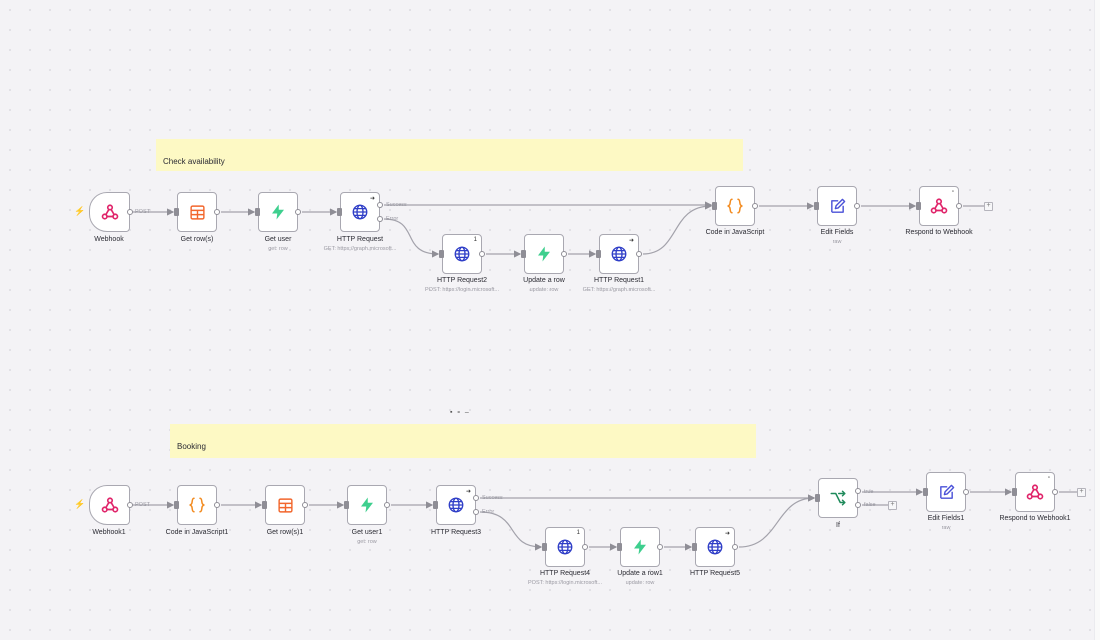 This screenshot has height=640, width=1100. Describe the element at coordinates (360, 239) in the screenshot. I see `node-label: HTTP Request` at that location.